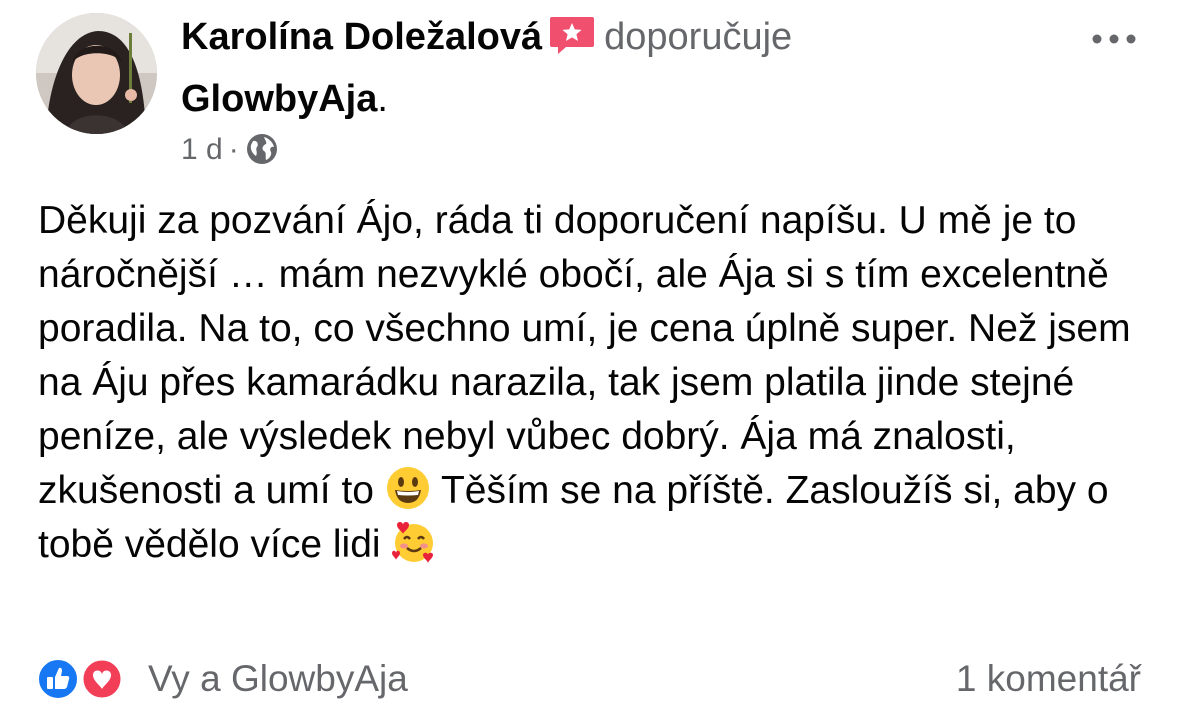 The image size is (1179, 715). What do you see at coordinates (278, 679) in the screenshot?
I see `reactions-text: Vy a GlowbyAja` at bounding box center [278, 679].